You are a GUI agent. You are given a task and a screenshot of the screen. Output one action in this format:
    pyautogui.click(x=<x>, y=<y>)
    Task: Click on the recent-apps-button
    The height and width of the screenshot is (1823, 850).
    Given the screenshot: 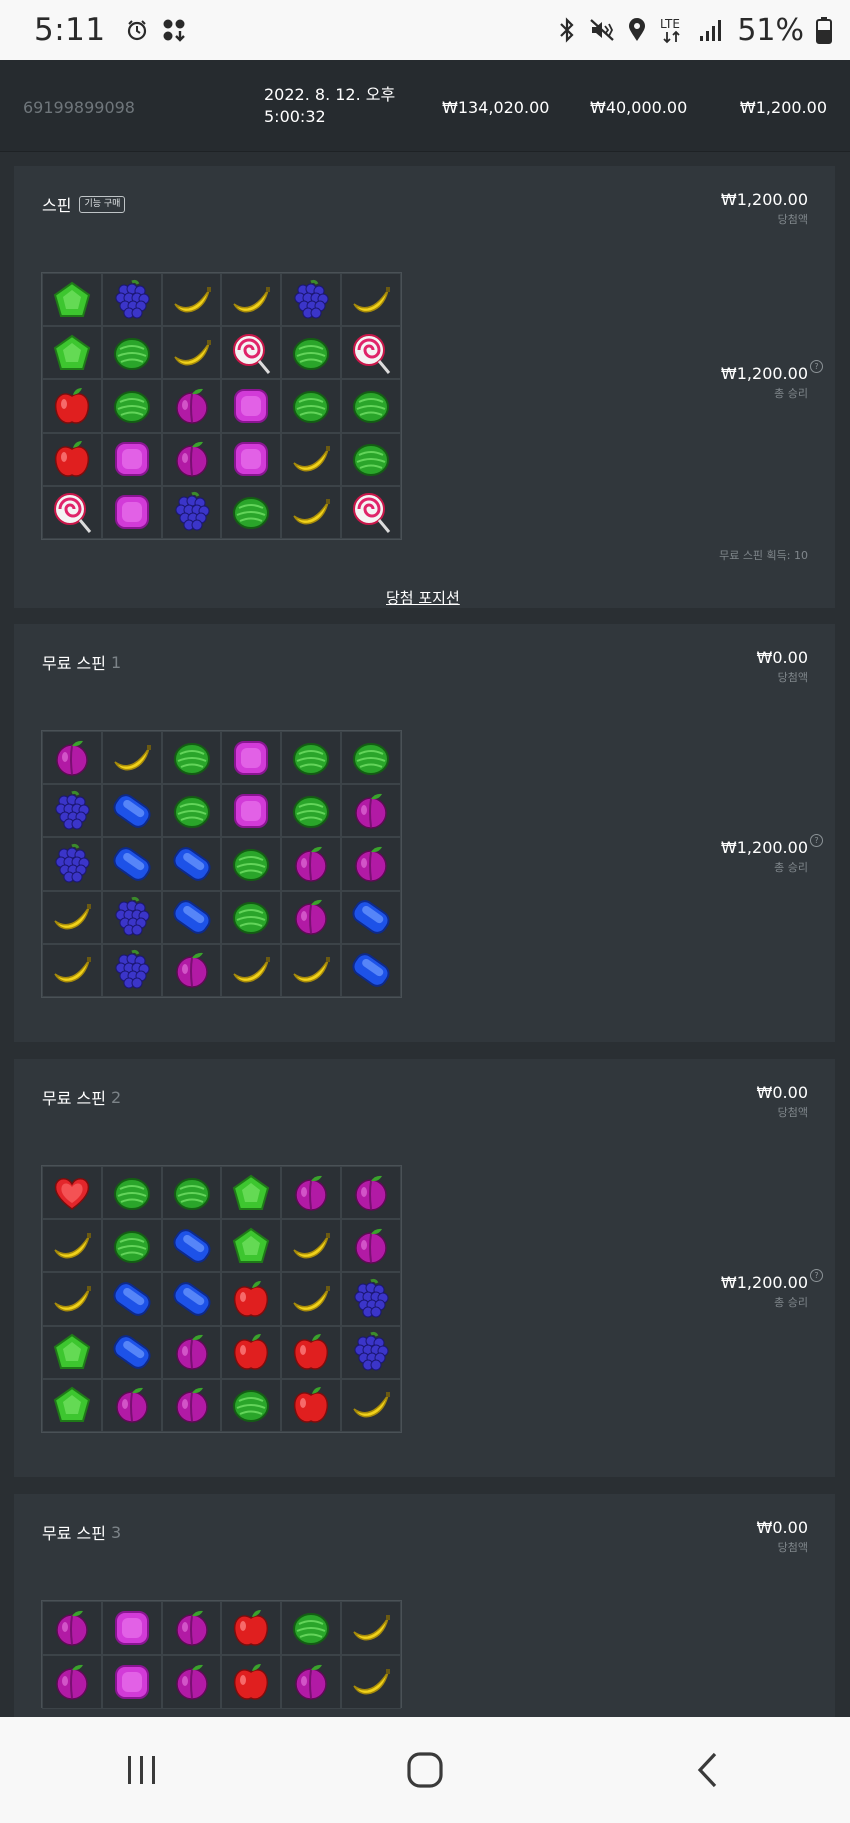 What is the action you would take?
    pyautogui.click(x=142, y=1770)
    